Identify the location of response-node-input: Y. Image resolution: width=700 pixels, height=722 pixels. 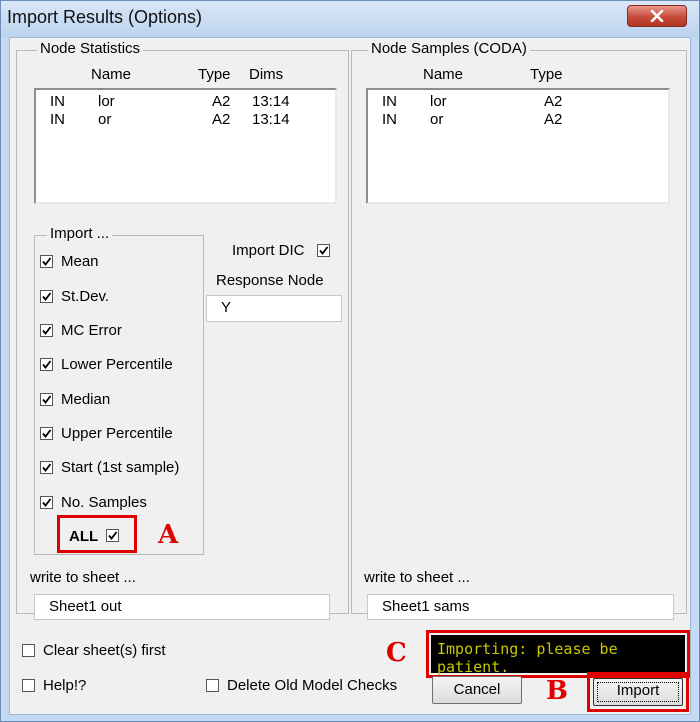
(274, 308).